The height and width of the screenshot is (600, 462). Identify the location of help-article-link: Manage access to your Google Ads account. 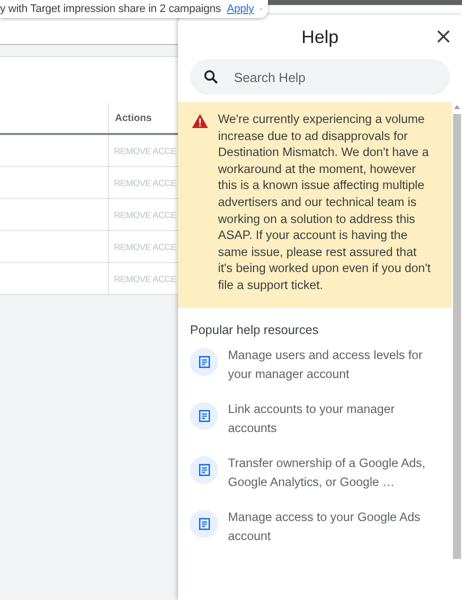
(333, 527).